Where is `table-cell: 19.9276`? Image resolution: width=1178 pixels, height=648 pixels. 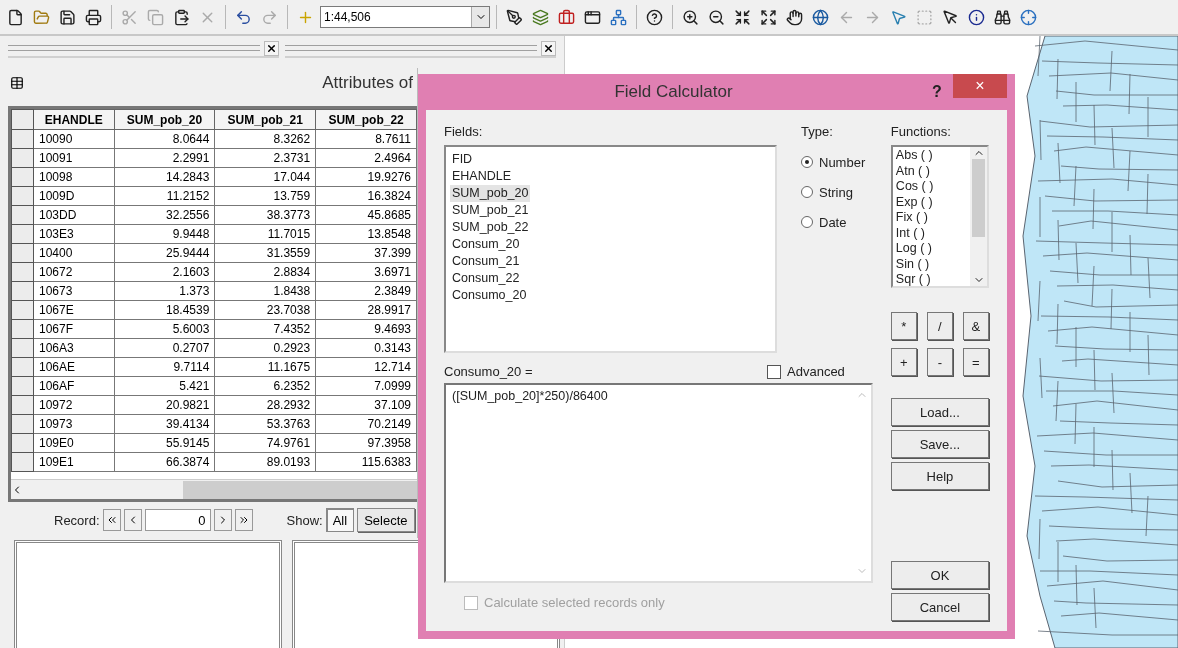
table-cell: 19.9276 is located at coordinates (366, 177).